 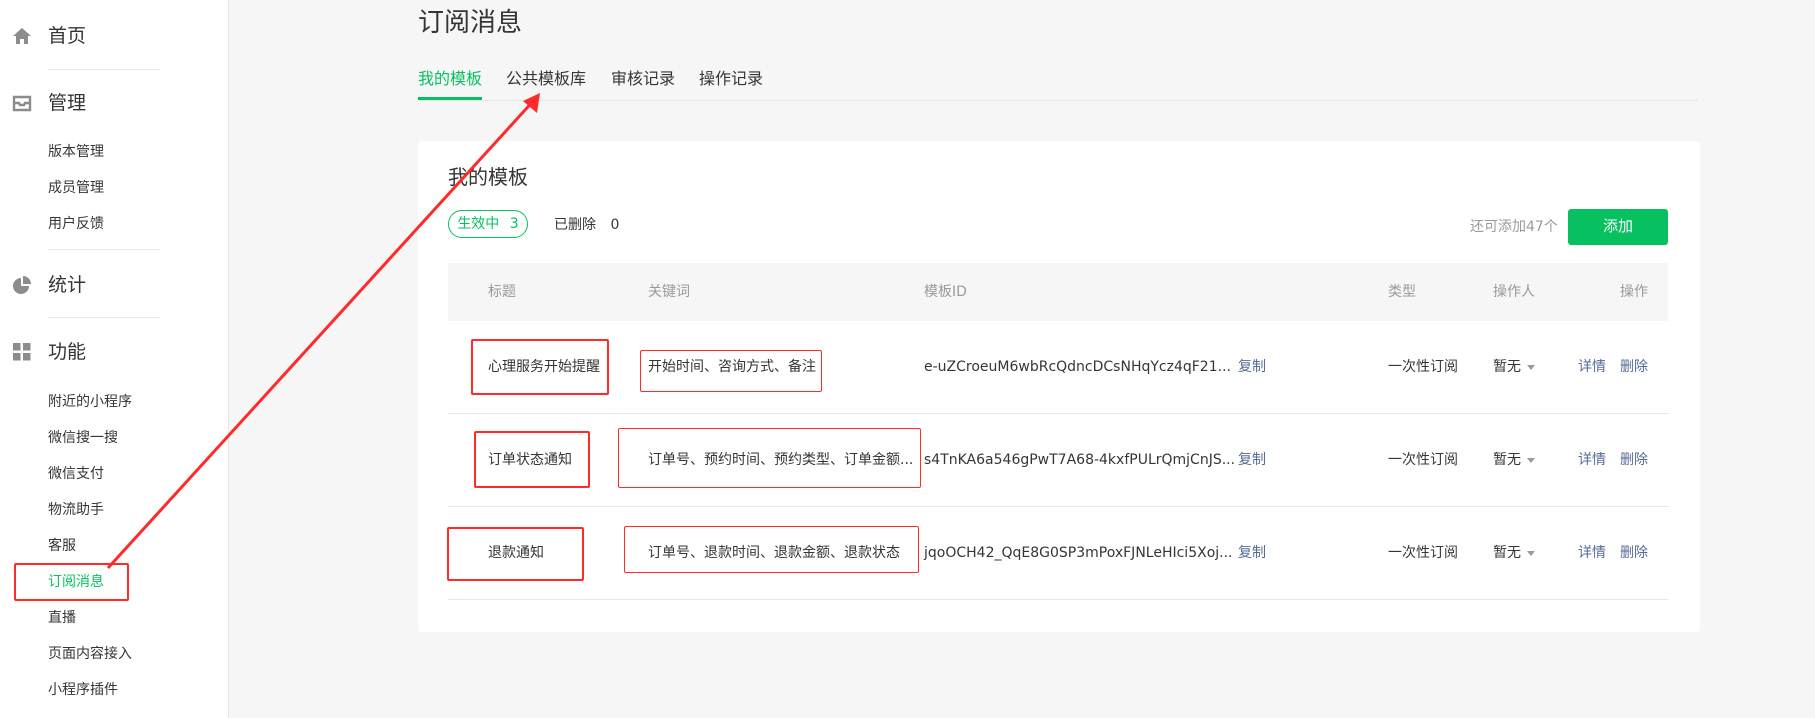 What do you see at coordinates (62, 618) in the screenshot?
I see `sidebar-item-live: 直播` at bounding box center [62, 618].